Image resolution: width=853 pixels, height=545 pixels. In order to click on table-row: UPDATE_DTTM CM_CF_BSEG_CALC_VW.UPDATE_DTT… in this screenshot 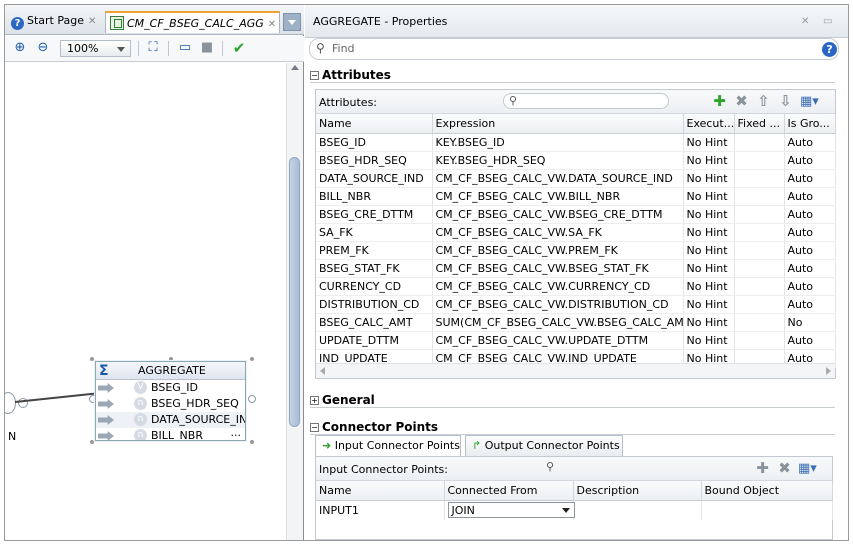, I will do `click(576, 340)`.